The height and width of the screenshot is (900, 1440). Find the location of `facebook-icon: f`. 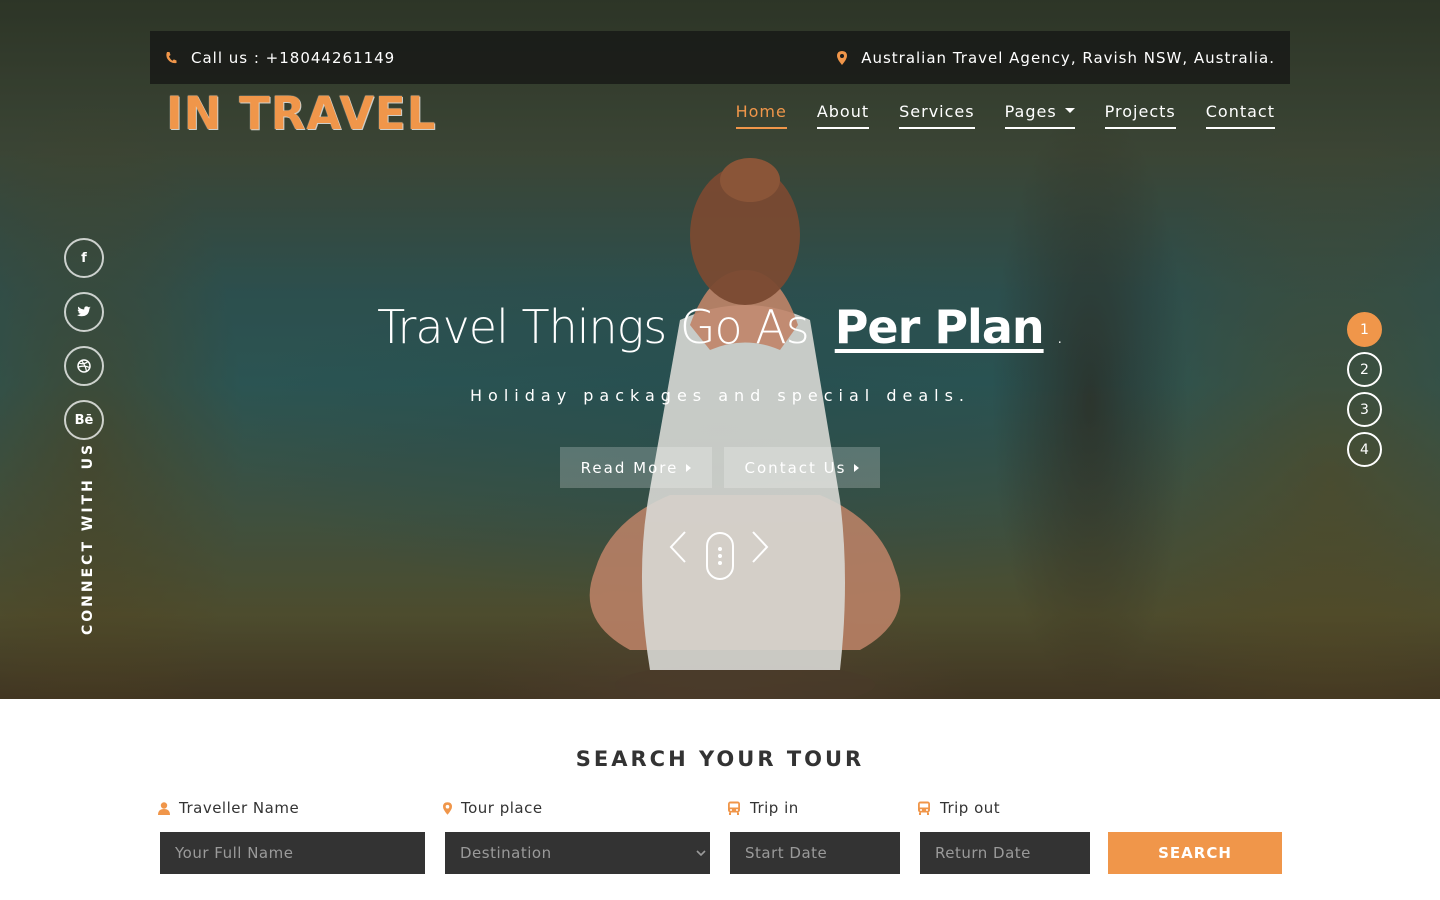

facebook-icon: f is located at coordinates (84, 258).